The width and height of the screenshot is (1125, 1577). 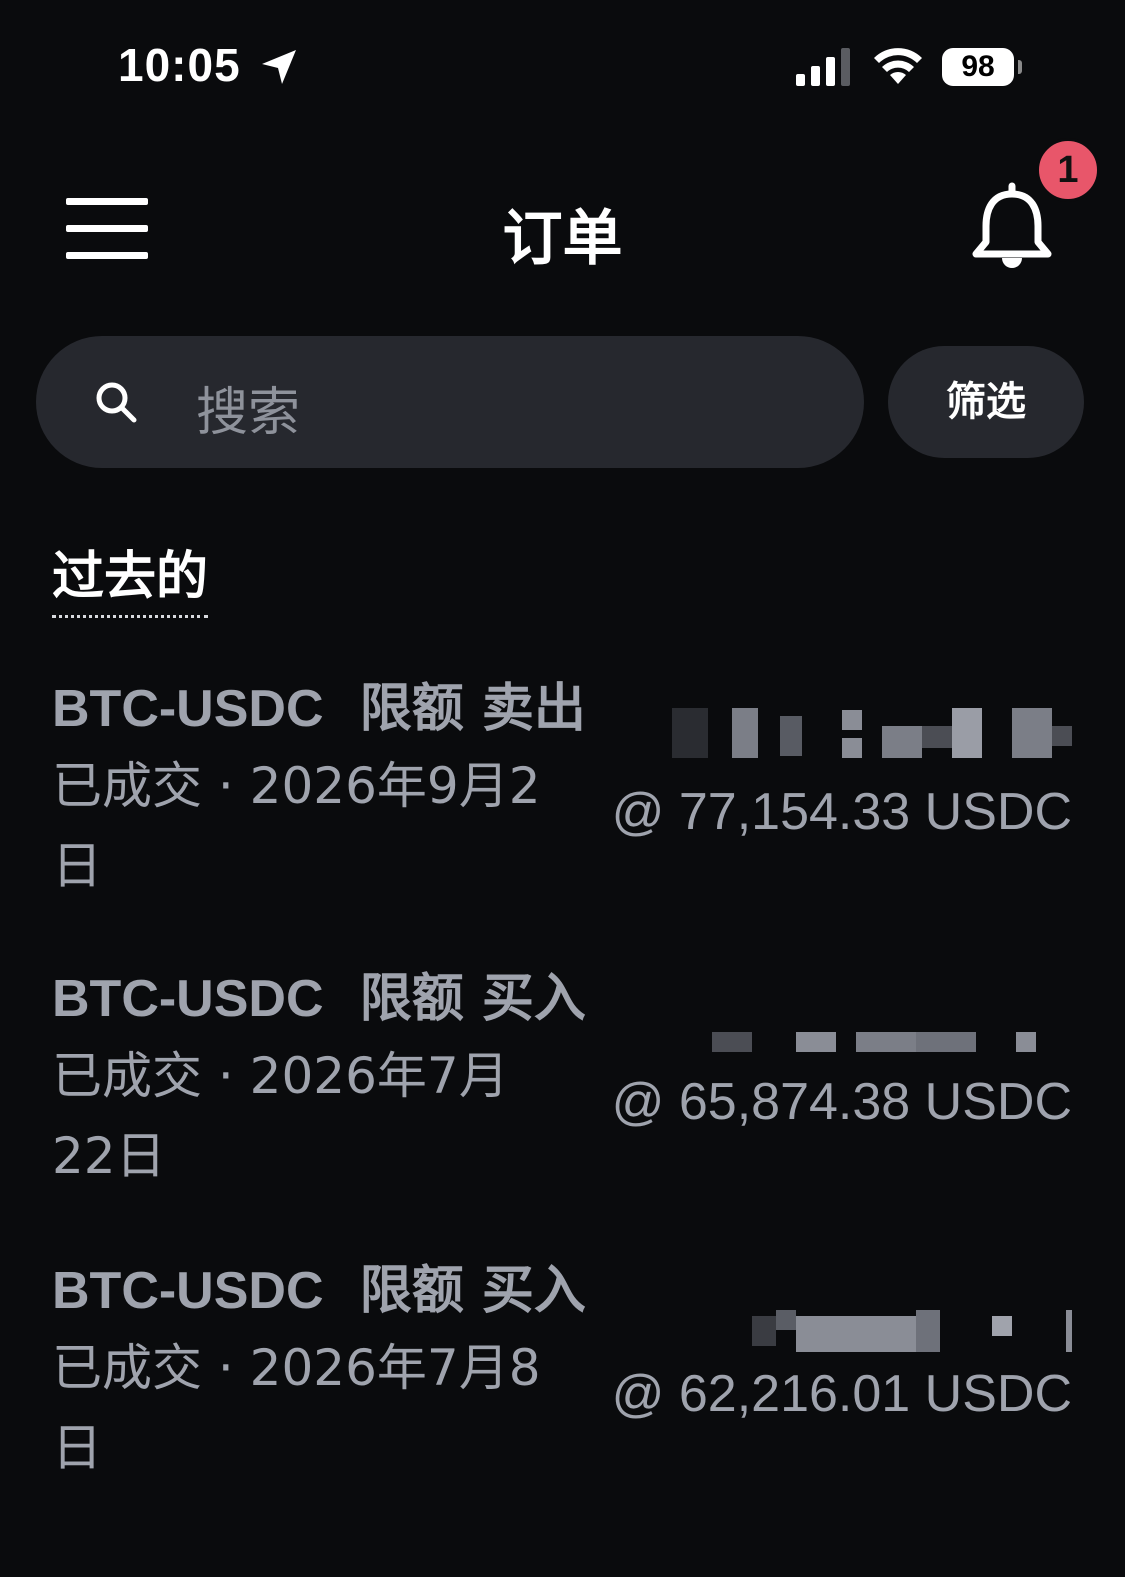 I want to click on order-price: @ 77,154.33 USDC, so click(x=841, y=812).